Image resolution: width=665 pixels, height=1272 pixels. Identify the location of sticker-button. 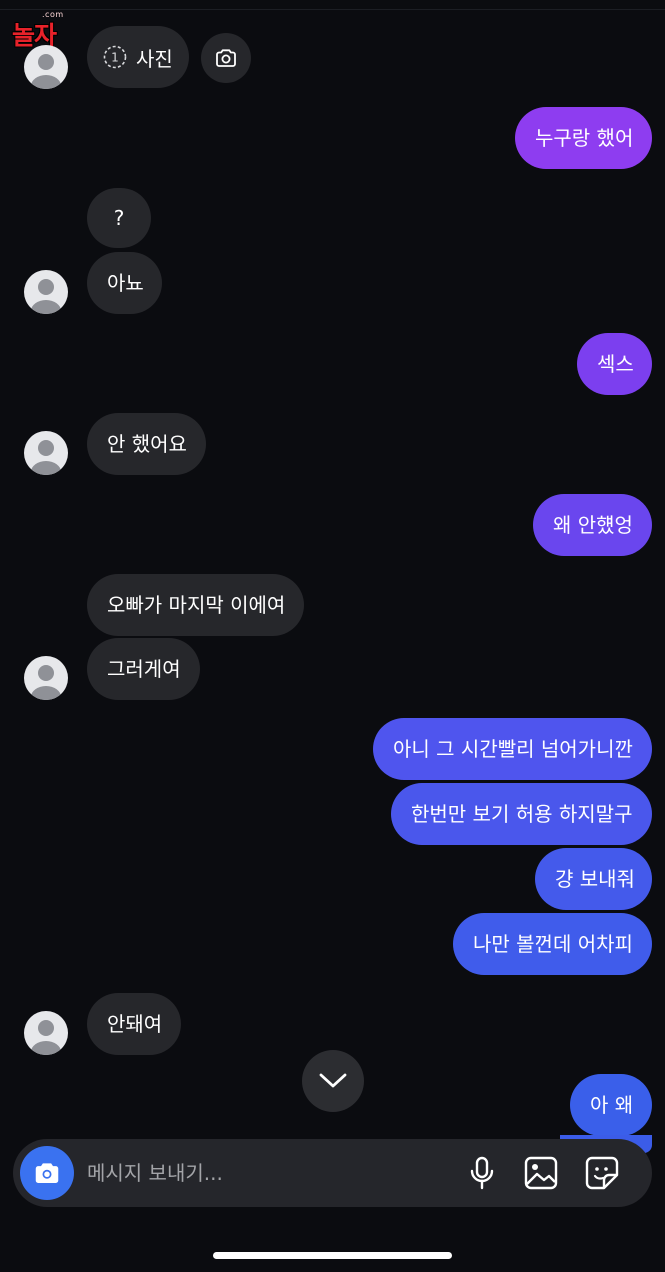
(602, 1173).